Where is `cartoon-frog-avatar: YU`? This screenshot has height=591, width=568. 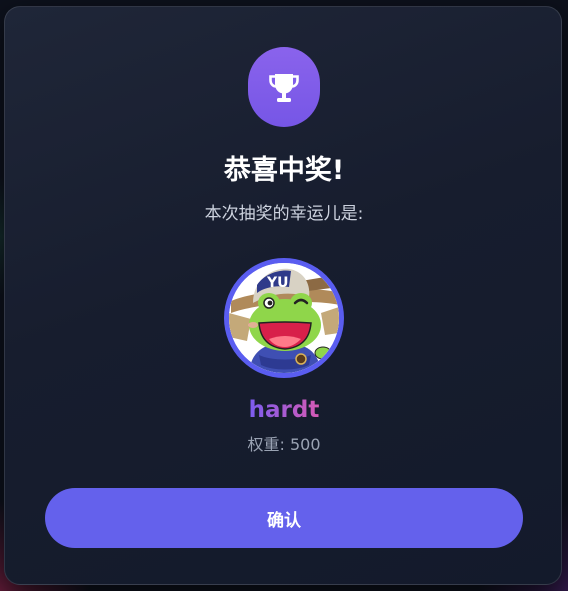 cartoon-frog-avatar: YU is located at coordinates (284, 318).